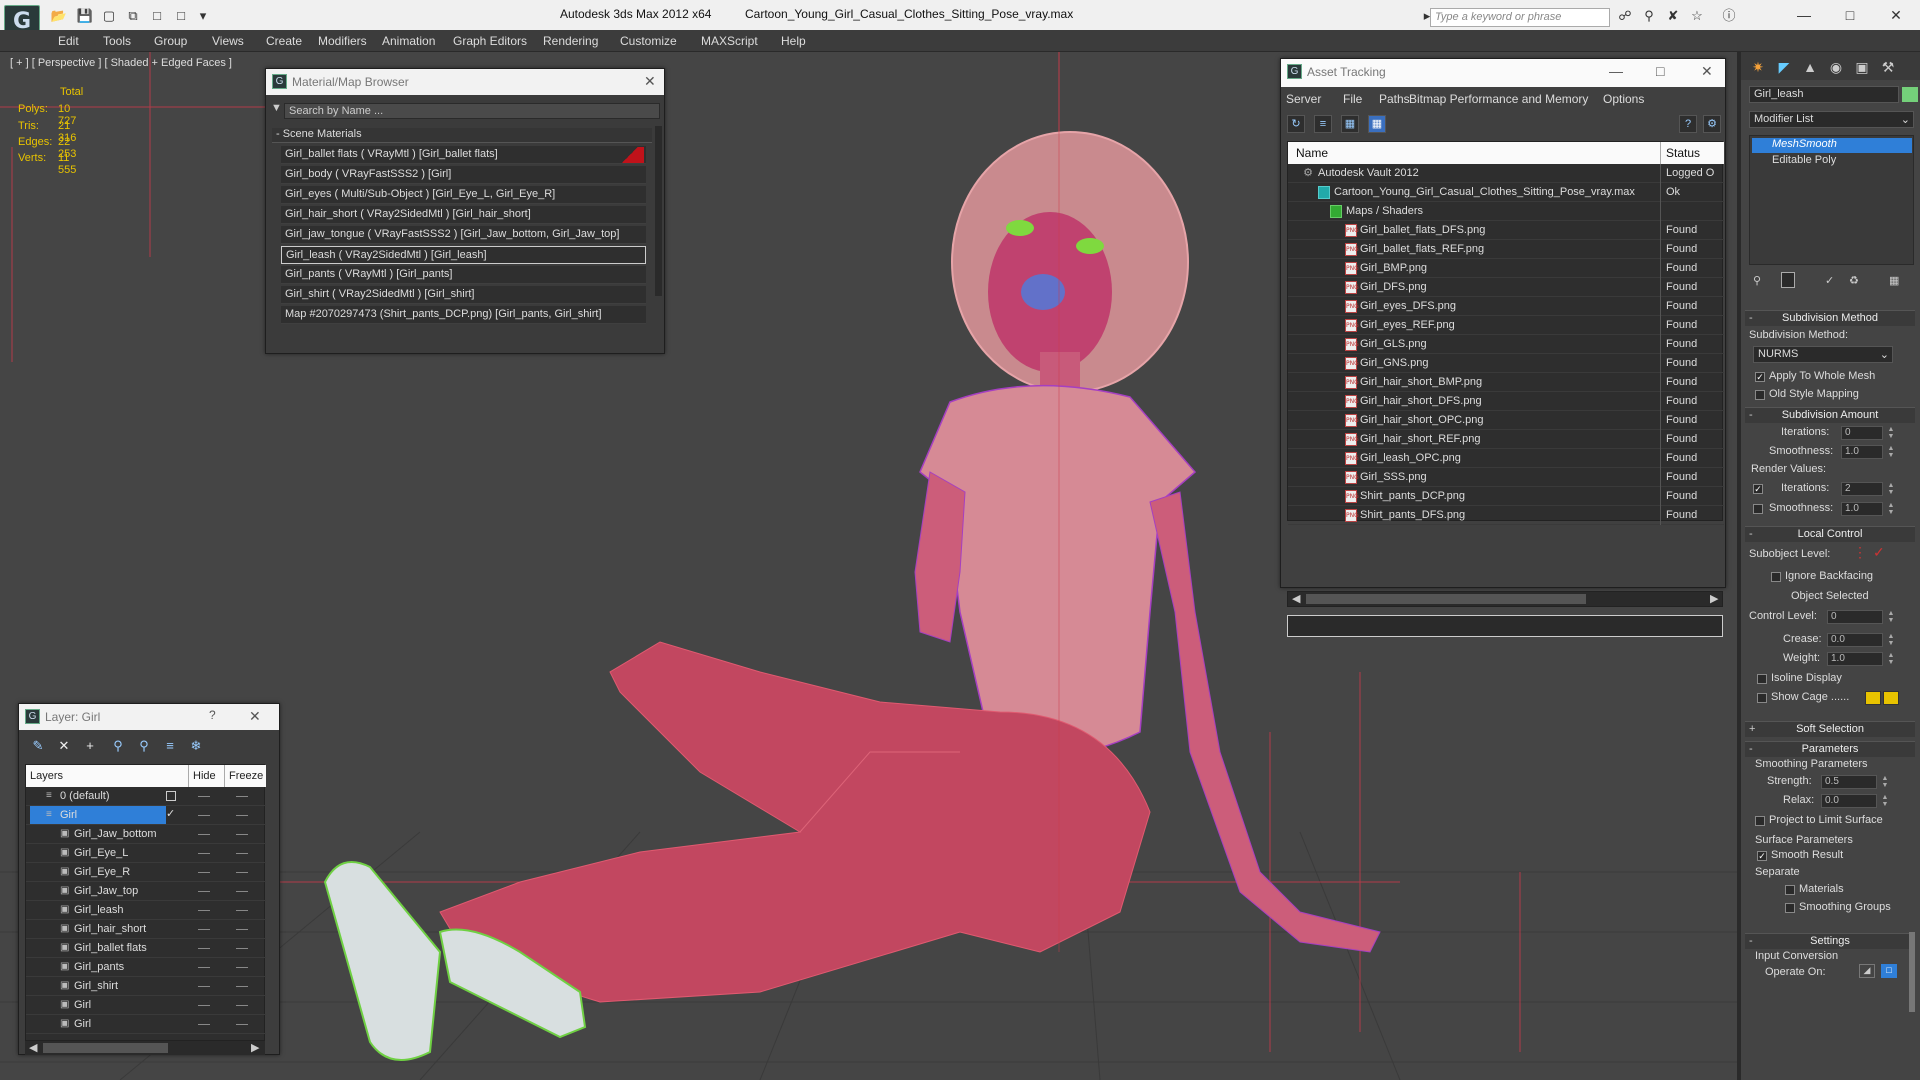 The image size is (1920, 1080). I want to click on create-layer-icon: ✎, so click(38, 746).